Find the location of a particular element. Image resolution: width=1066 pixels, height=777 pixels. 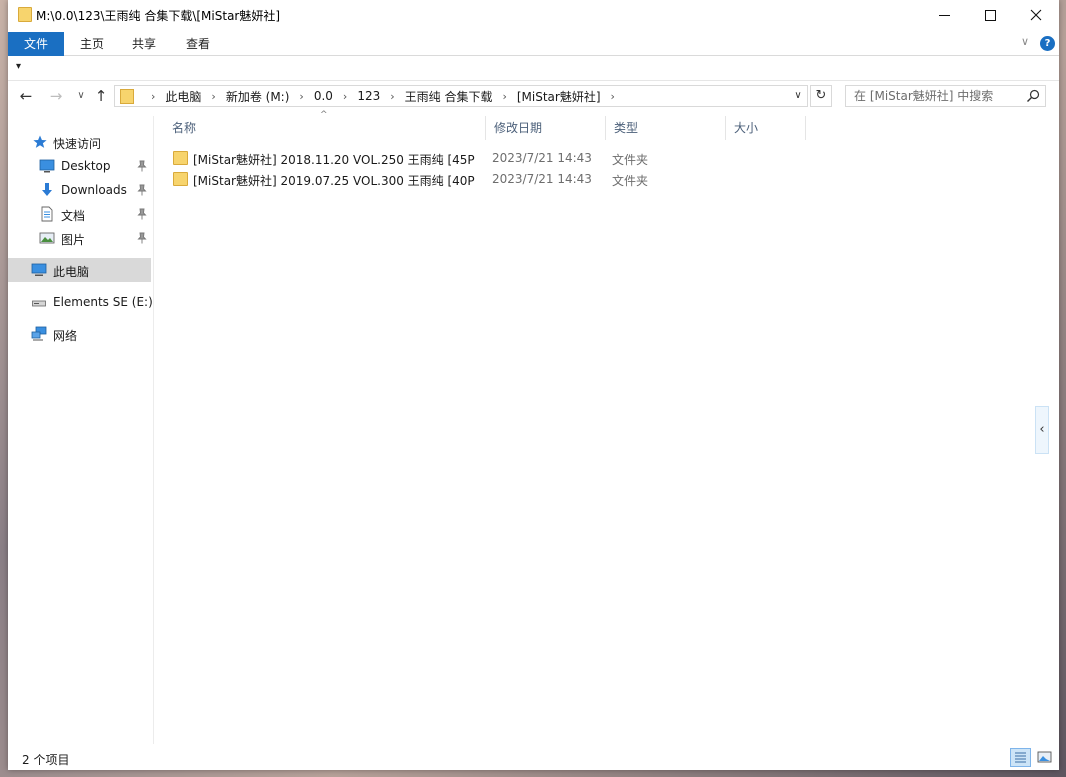

breadcrumb-drive: 新加卷 (M:) is located at coordinates (258, 96).